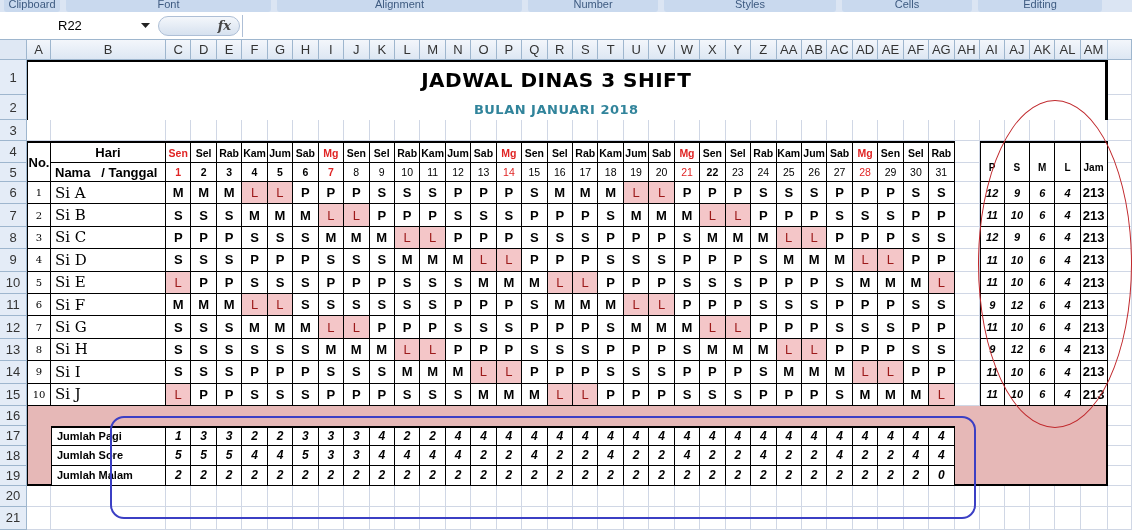 The width and height of the screenshot is (1132, 530). Describe the element at coordinates (13, 77) in the screenshot. I see `row-header: 1` at that location.